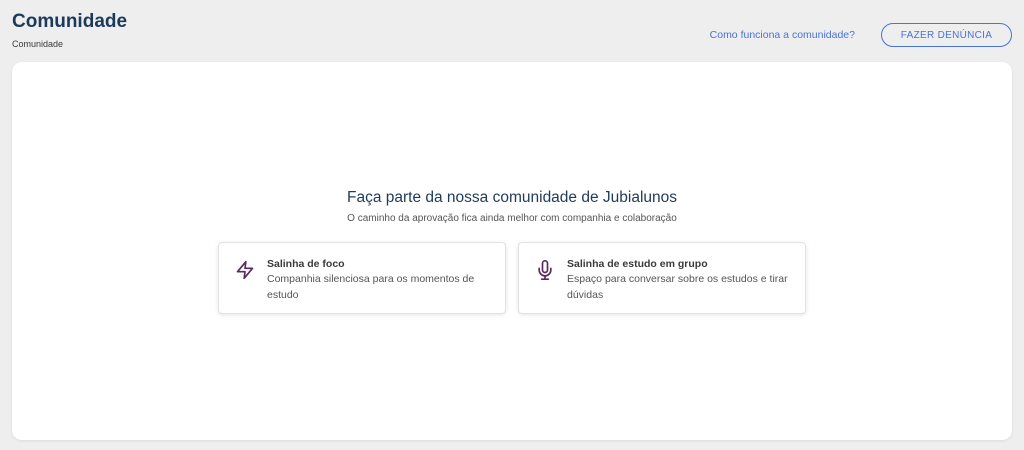 The width and height of the screenshot is (1024, 450). I want to click on report-button: FAZER DENÚNCIA, so click(946, 35).